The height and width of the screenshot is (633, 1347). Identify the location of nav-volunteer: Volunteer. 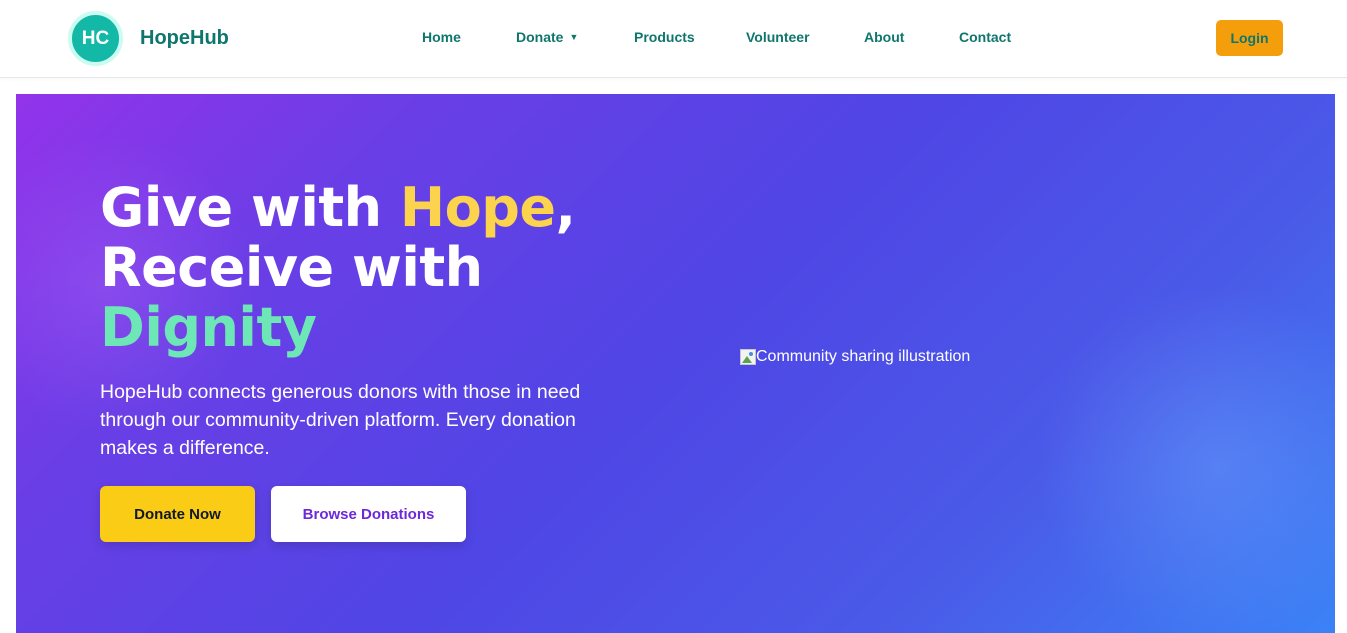
(778, 37).